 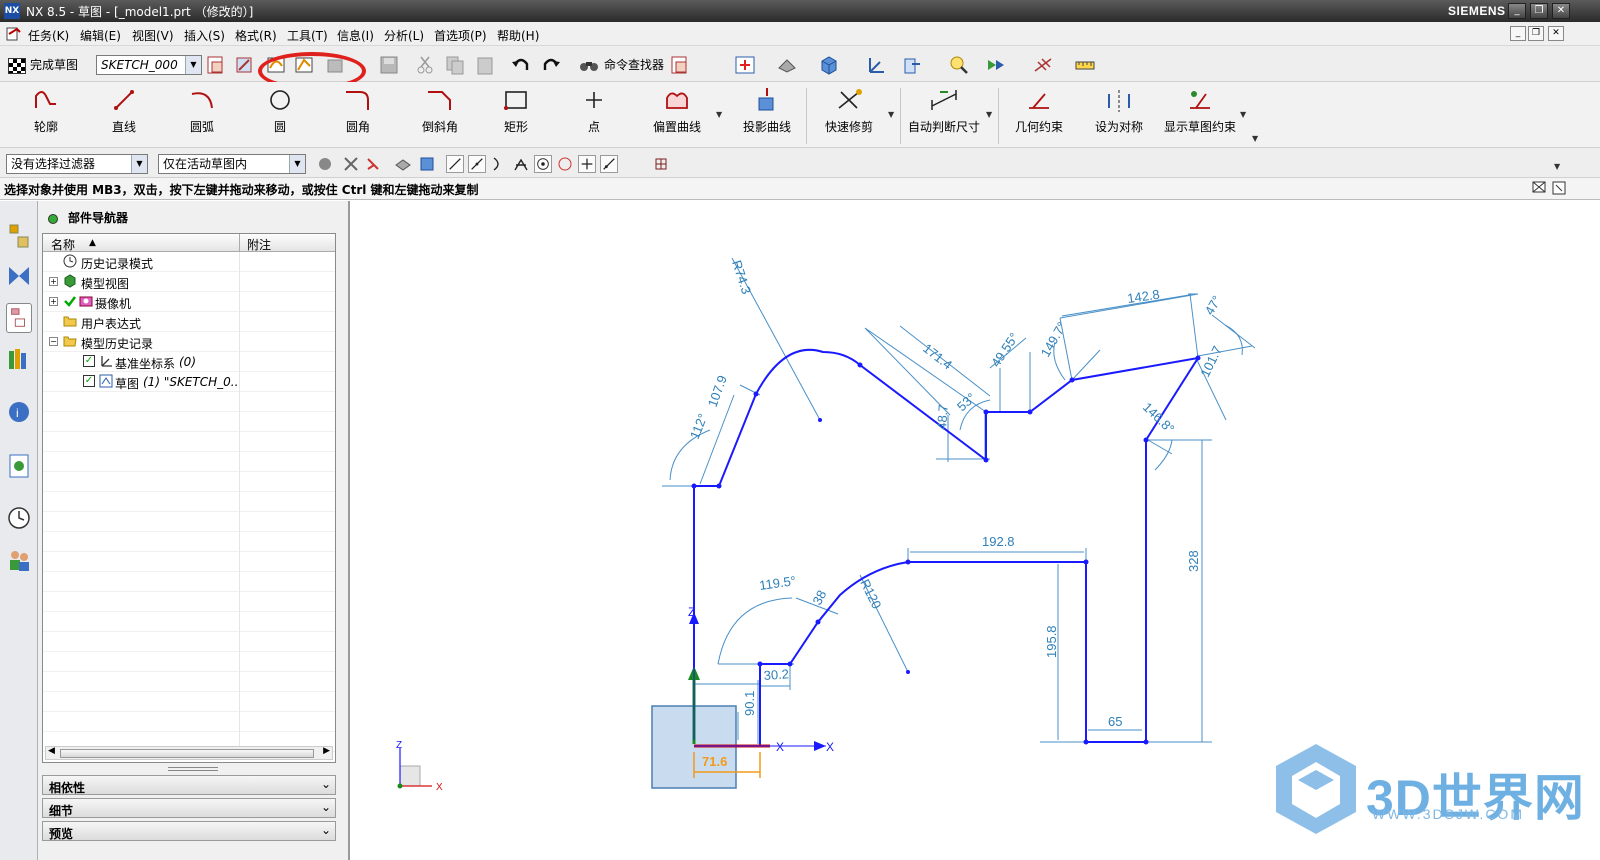 I want to click on profile-tool-button: 轮廓, so click(x=46, y=110).